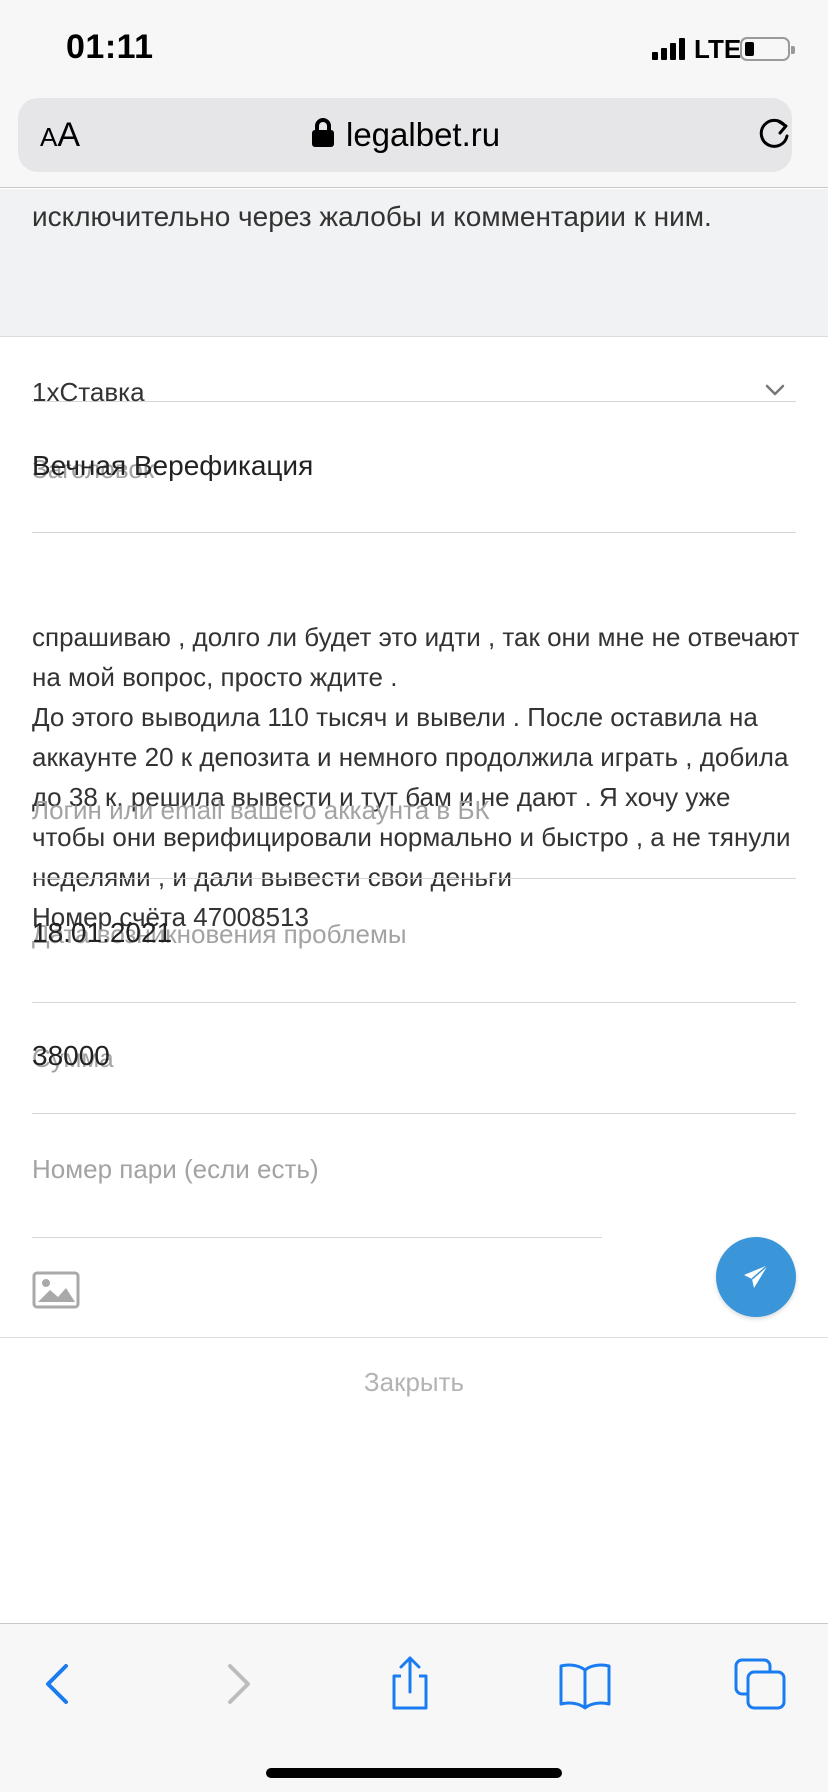 Image resolution: width=828 pixels, height=1792 pixels. I want to click on footer-divider, so click(414, 1337).